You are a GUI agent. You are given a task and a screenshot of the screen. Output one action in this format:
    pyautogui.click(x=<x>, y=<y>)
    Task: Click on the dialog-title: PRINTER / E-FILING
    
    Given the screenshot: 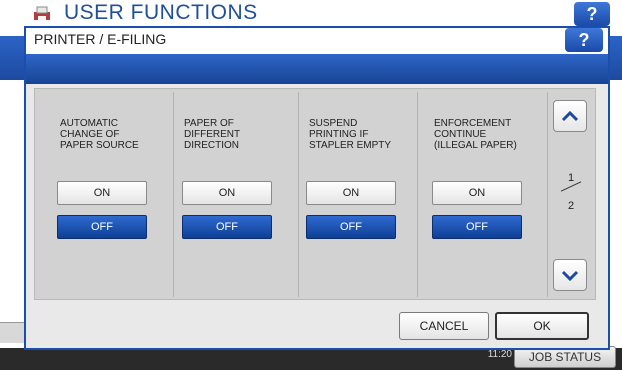 What is the action you would take?
    pyautogui.click(x=100, y=39)
    